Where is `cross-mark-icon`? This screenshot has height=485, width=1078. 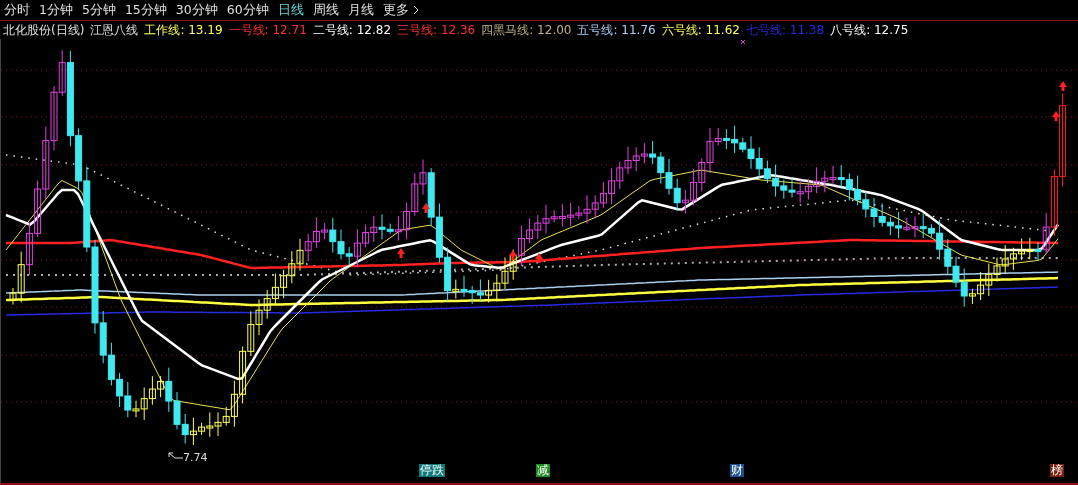 cross-mark-icon is located at coordinates (743, 42).